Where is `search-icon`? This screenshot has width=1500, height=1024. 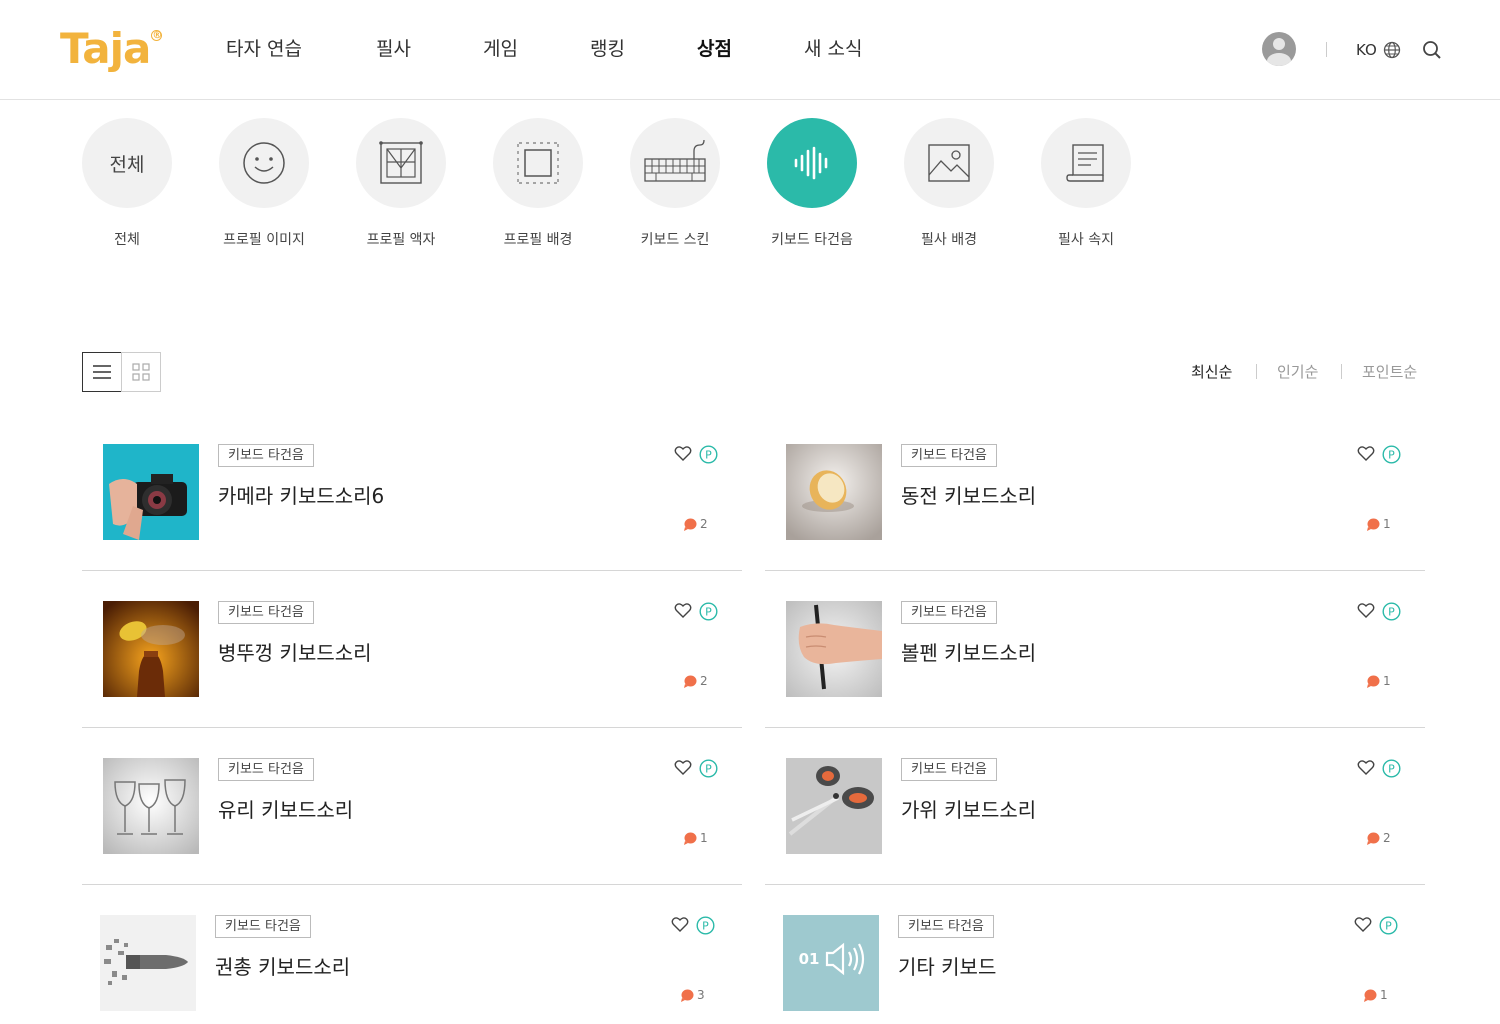 search-icon is located at coordinates (1432, 50).